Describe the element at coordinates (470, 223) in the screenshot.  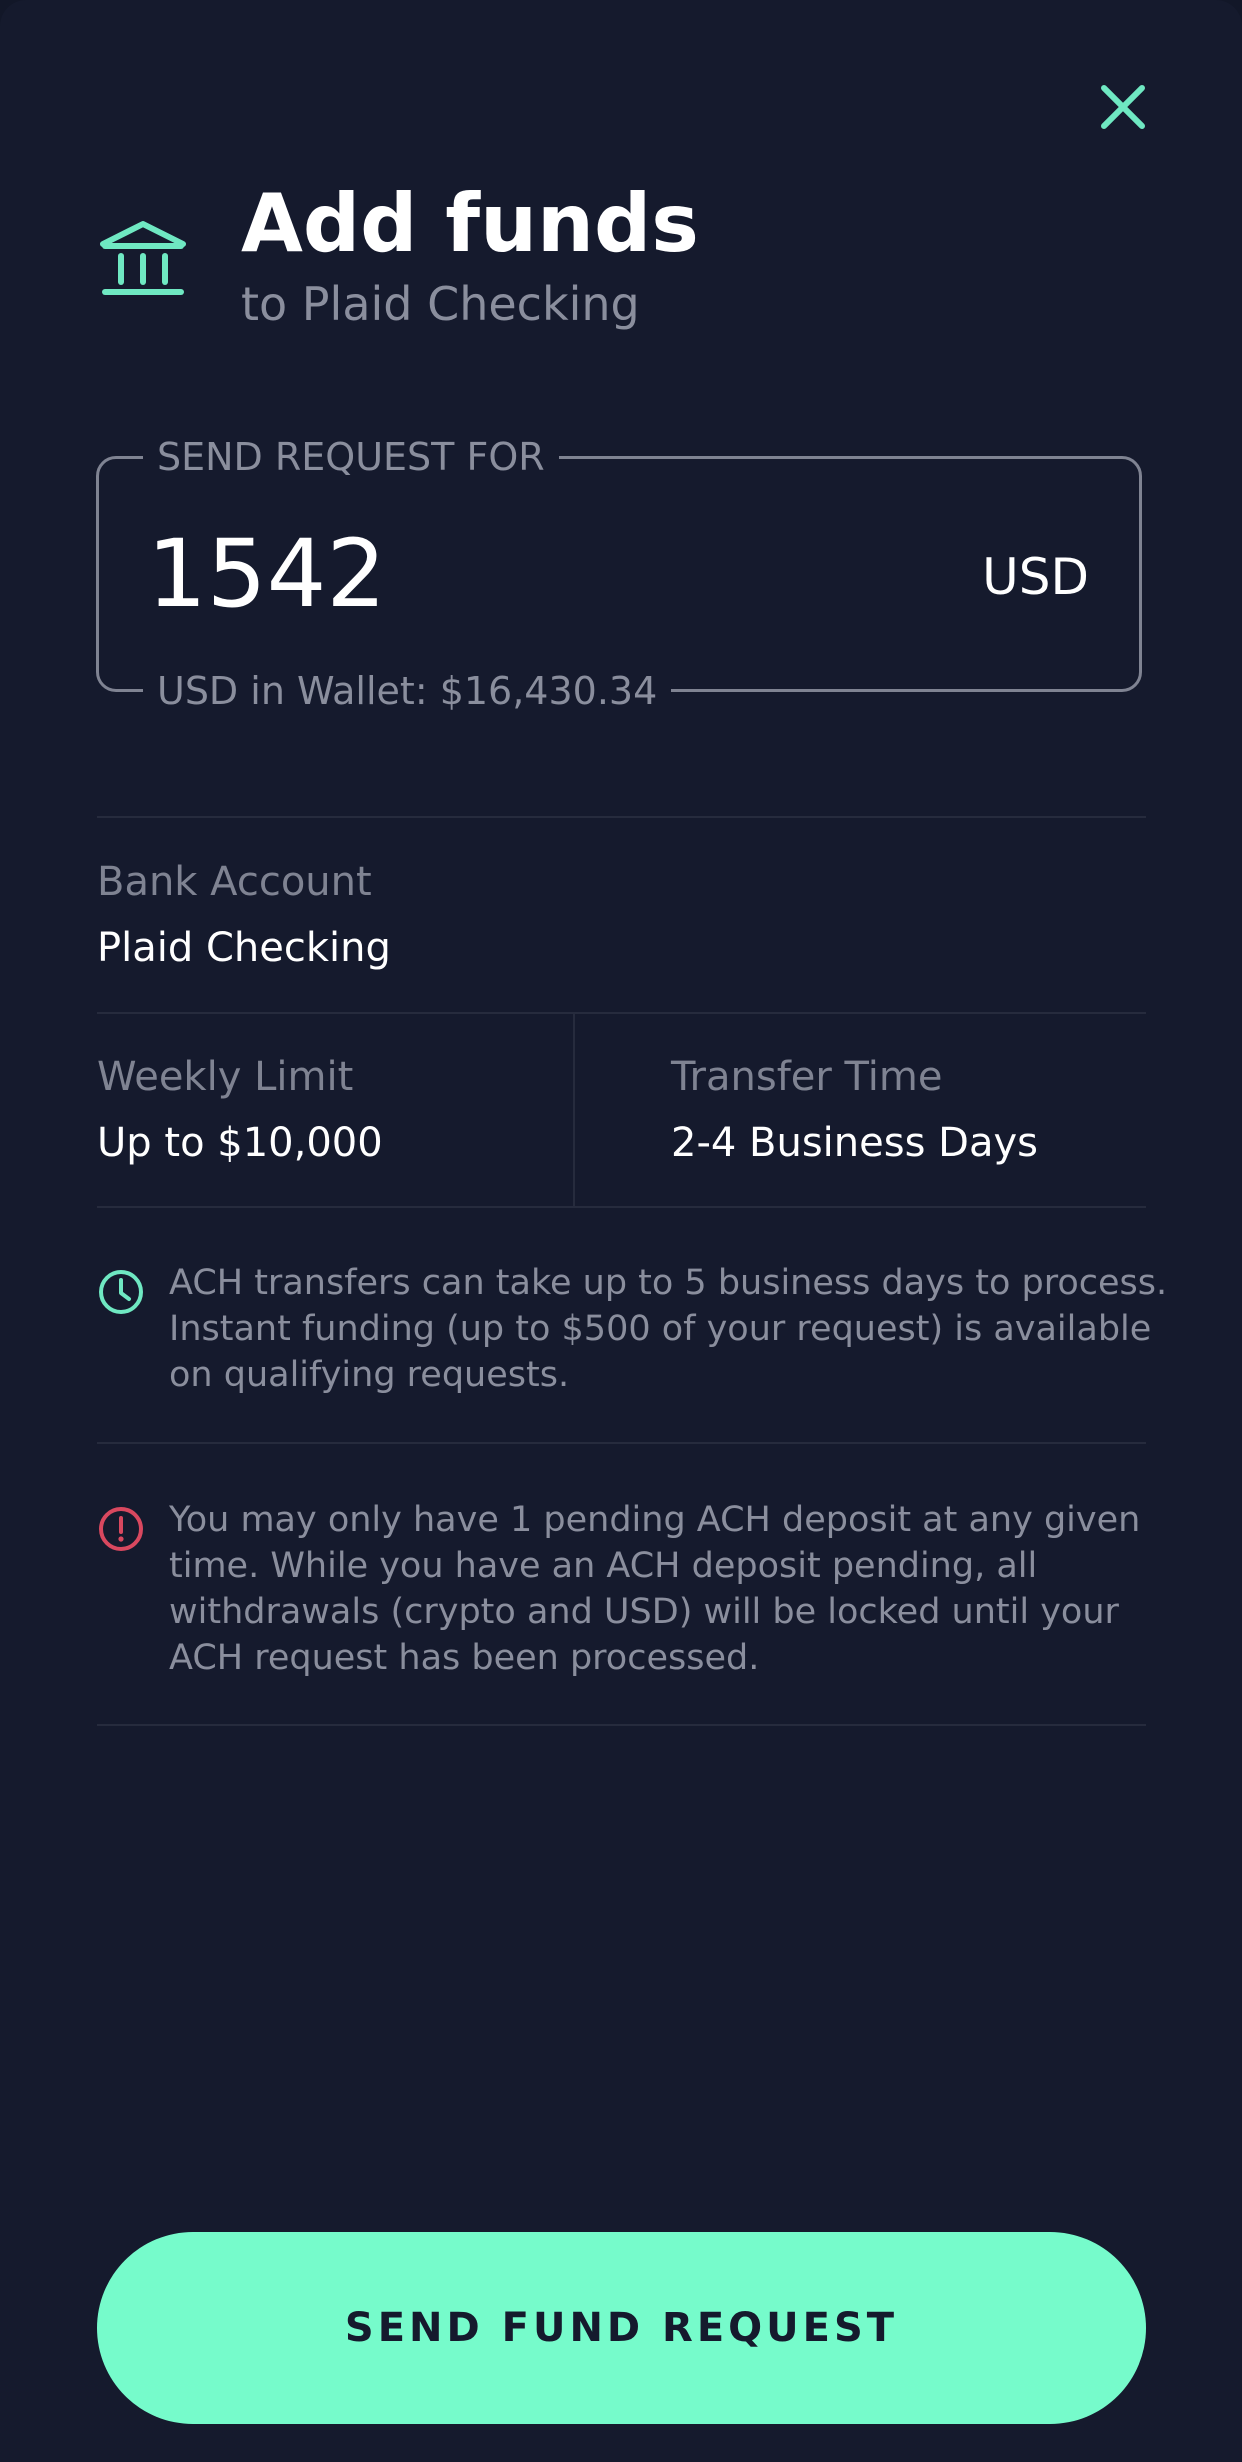
I see `page-title: Add funds` at that location.